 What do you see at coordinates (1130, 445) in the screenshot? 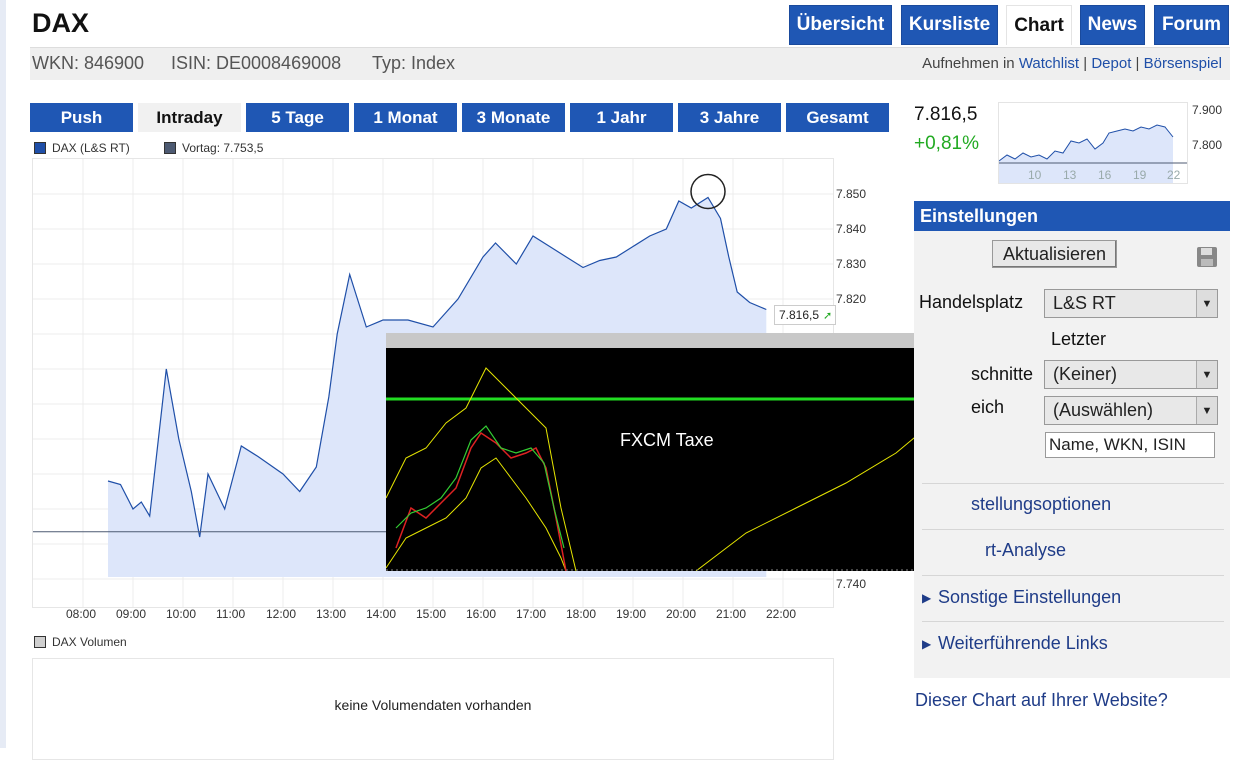
I see `search-input: Name, WKN, ISIN` at bounding box center [1130, 445].